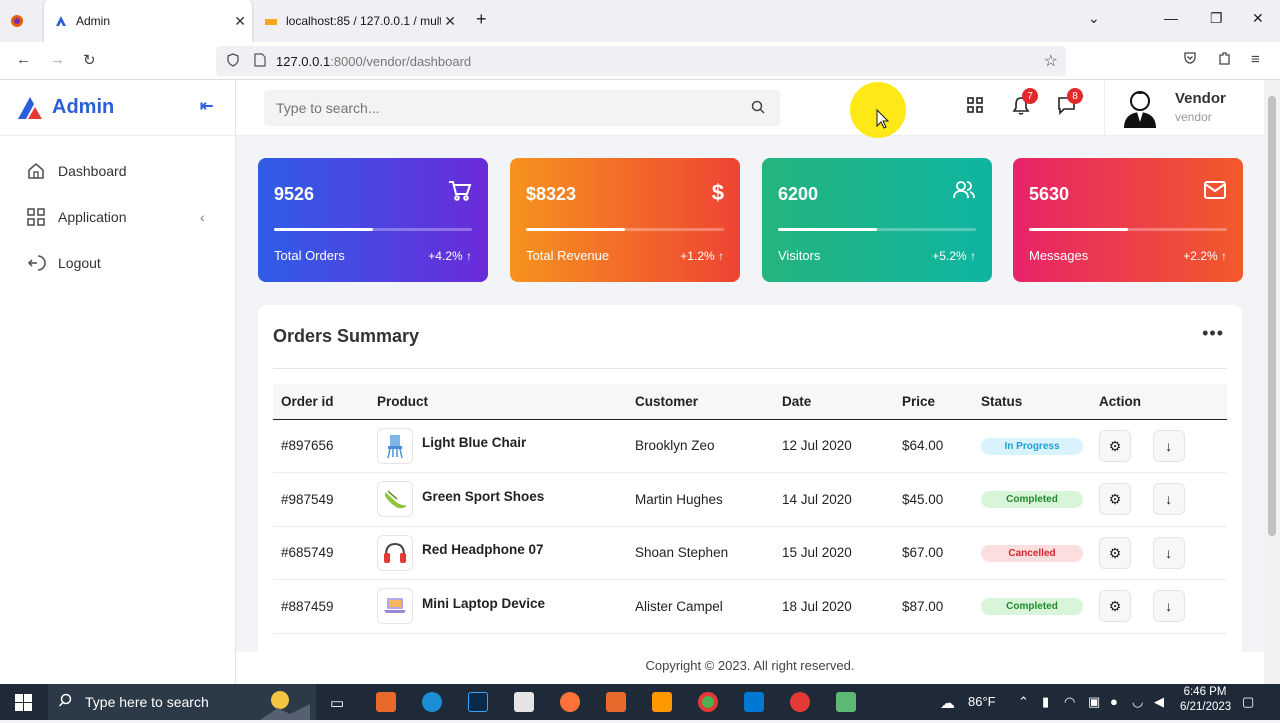 This screenshot has height=723, width=1280. I want to click on git-icon, so click(846, 702).